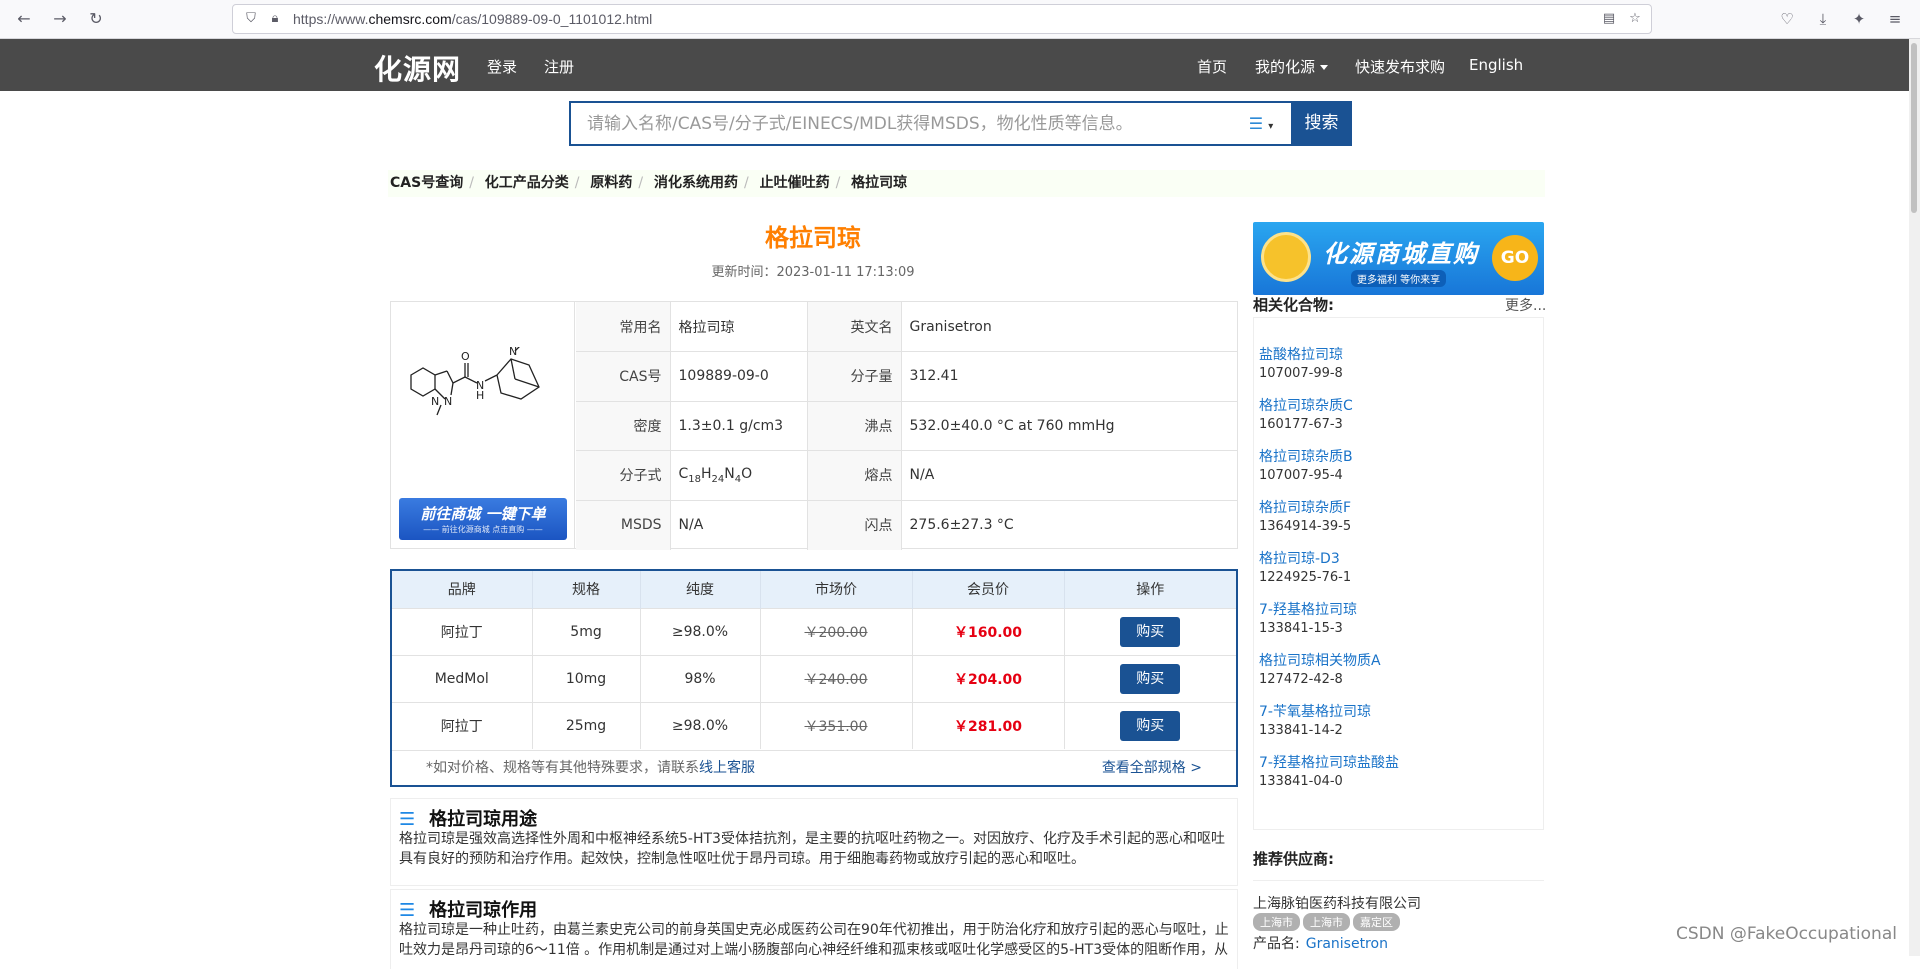 This screenshot has width=1920, height=969. Describe the element at coordinates (1376, 922) in the screenshot. I see `location-tag: 嘉定区` at that location.